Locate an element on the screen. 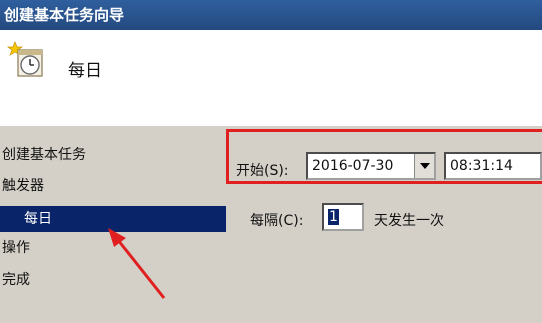 This screenshot has height=323, width=542. annotation-arrow is located at coordinates (137, 263).